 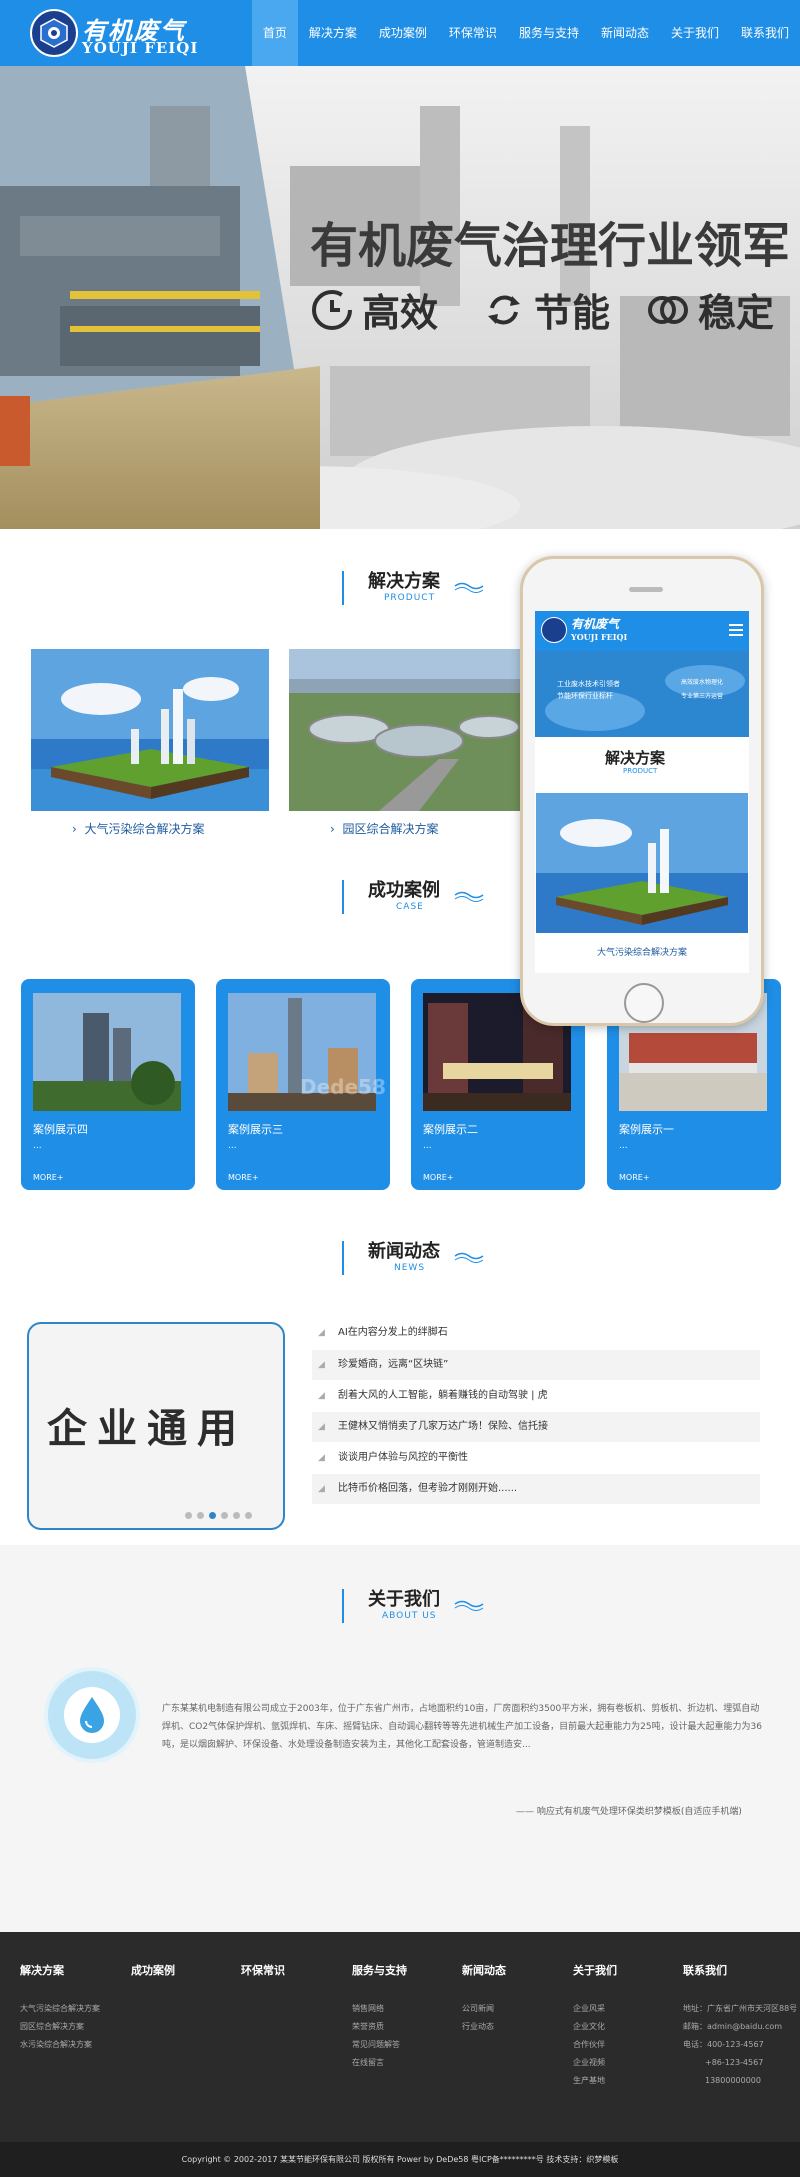 I want to click on news-item-title: 刮着大风的人工智能，躺着赚钱的自动驾驶 | 虎, so click(x=443, y=1395).